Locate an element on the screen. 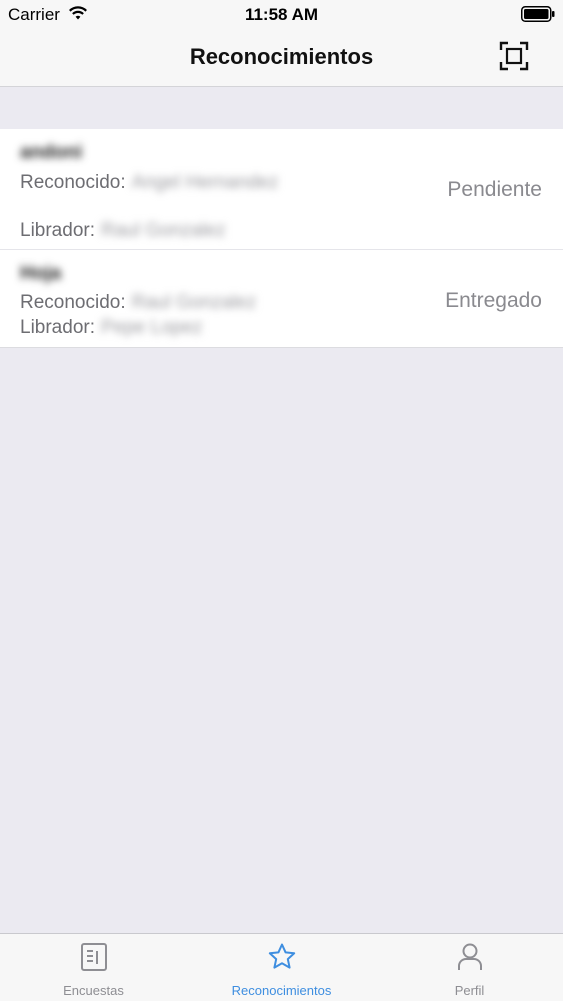 The width and height of the screenshot is (563, 1001). reconocido-line: Reconocido: Angel Hernandez is located at coordinates (149, 183).